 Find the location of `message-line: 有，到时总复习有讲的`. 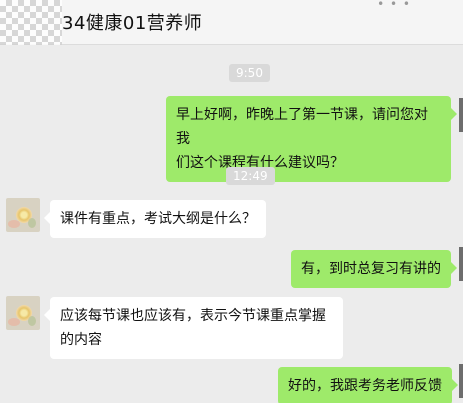

message-line: 有，到时总复习有讲的 is located at coordinates (371, 269).